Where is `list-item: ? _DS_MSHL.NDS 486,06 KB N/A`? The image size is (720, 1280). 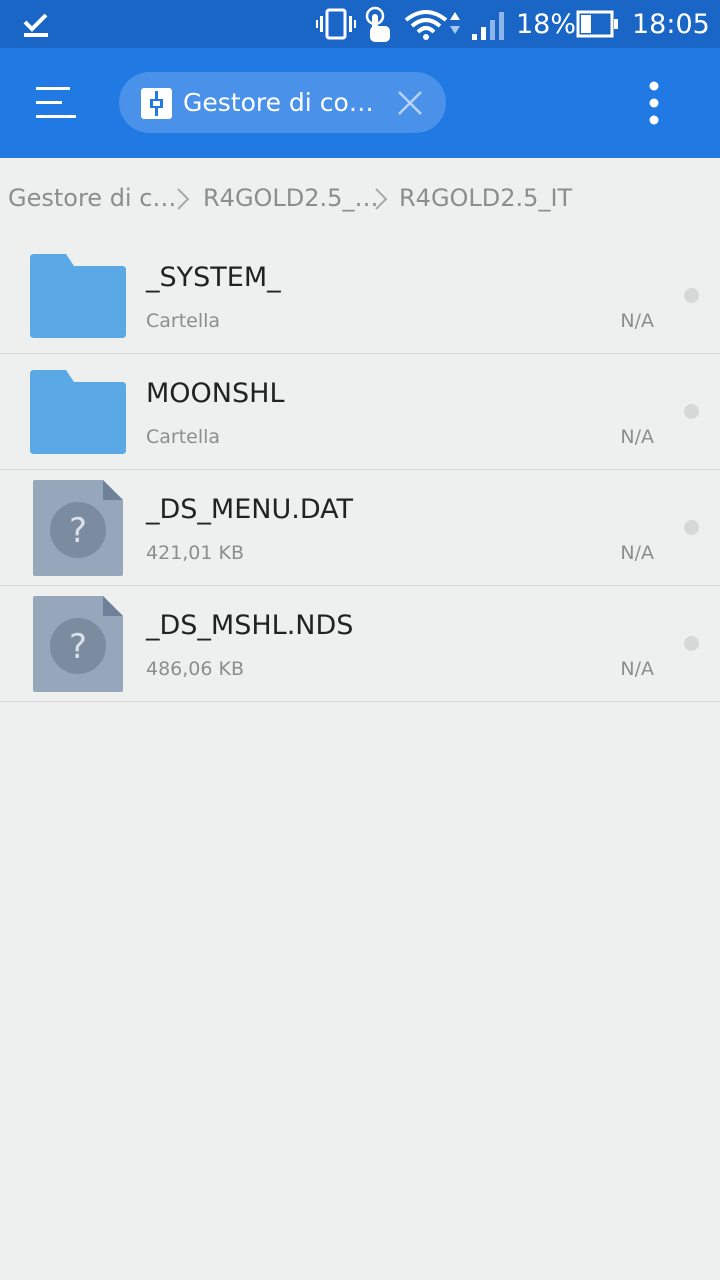 list-item: ? _DS_MSHL.NDS 486,06 KB N/A is located at coordinates (360, 644).